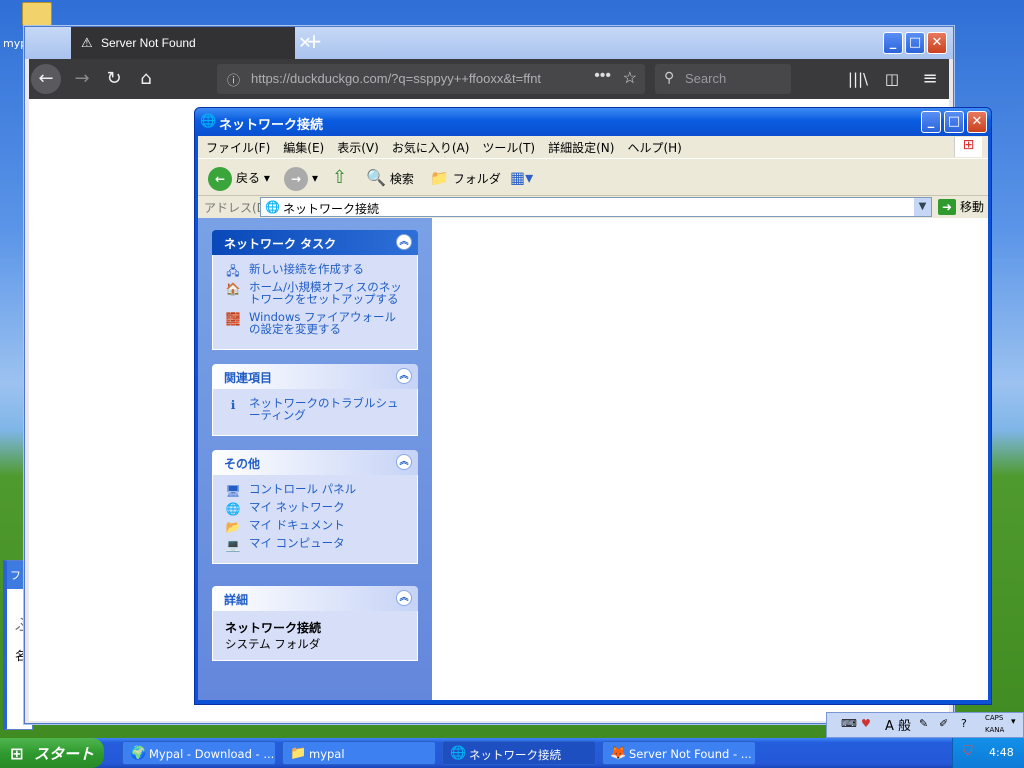  I want to click on task-firewall-settings: 🧱 Windows ファイアウォールの設定を変更する, so click(316, 323).